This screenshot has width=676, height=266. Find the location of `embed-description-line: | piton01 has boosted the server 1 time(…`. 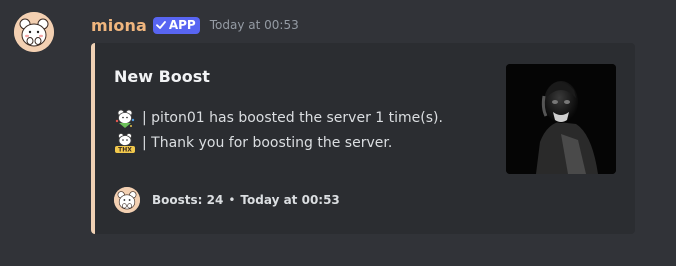

embed-description-line: | piton01 has boosted the server 1 time(… is located at coordinates (278, 118).